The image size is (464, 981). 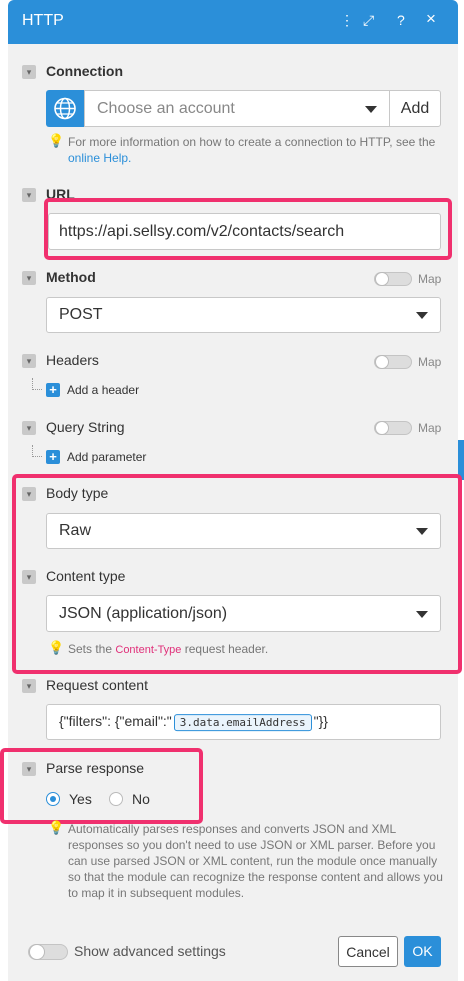 What do you see at coordinates (60, 194) in the screenshot?
I see `url-label: URL` at bounding box center [60, 194].